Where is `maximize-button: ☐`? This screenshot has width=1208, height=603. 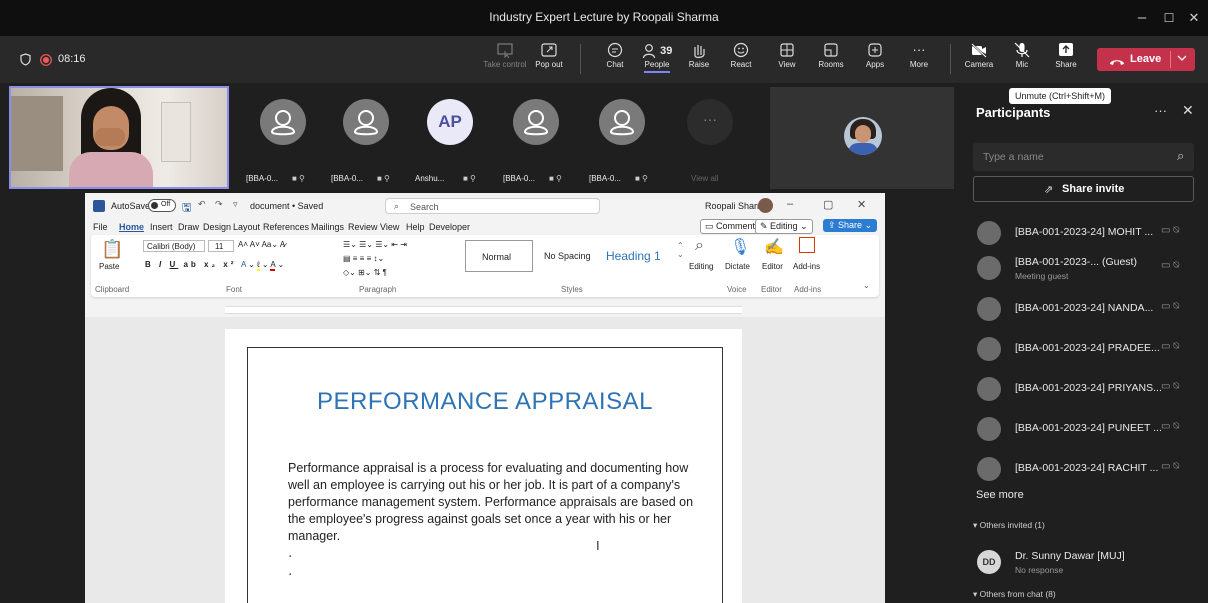 maximize-button: ☐ is located at coordinates (1169, 18).